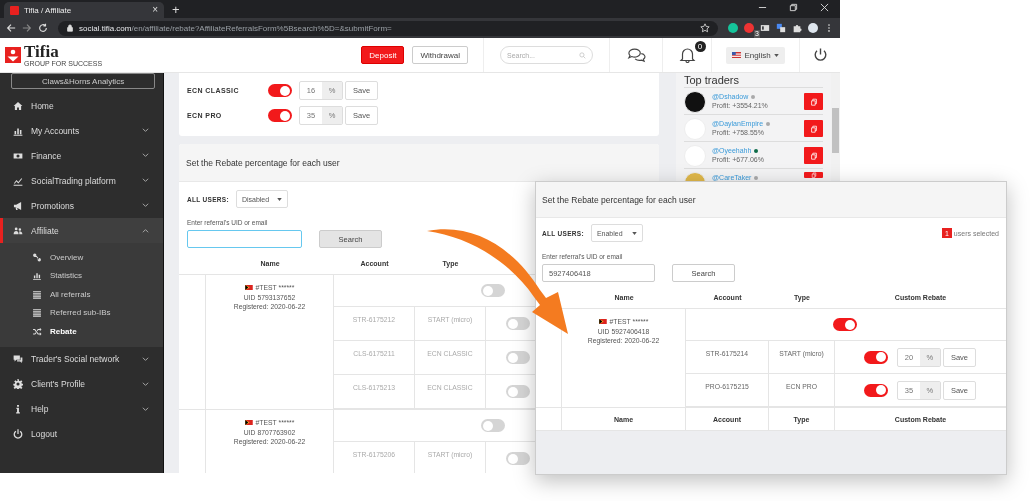  I want to click on address-bar: social.tifia.com/en/affiliate/rebate?AffiliateReferralsForm%5Bsearch%5D=&submitForm=, so click(388, 28).